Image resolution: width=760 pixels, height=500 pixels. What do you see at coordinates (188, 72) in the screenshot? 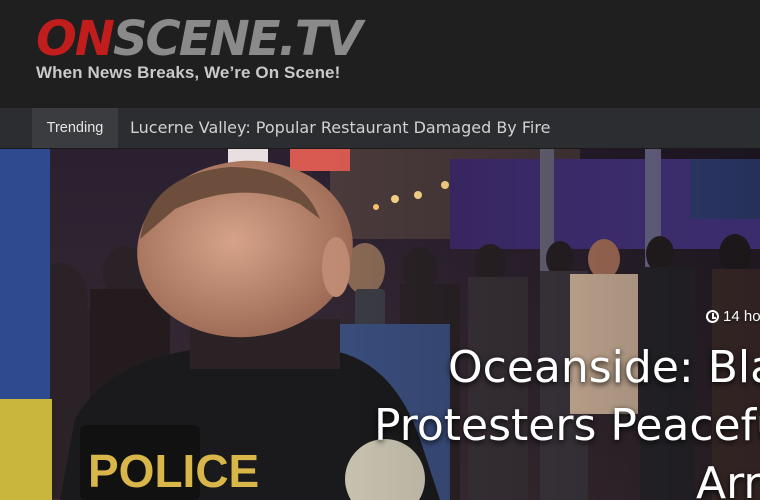
I see `logo-tagline: When News Breaks, We’re On Scene!` at bounding box center [188, 72].